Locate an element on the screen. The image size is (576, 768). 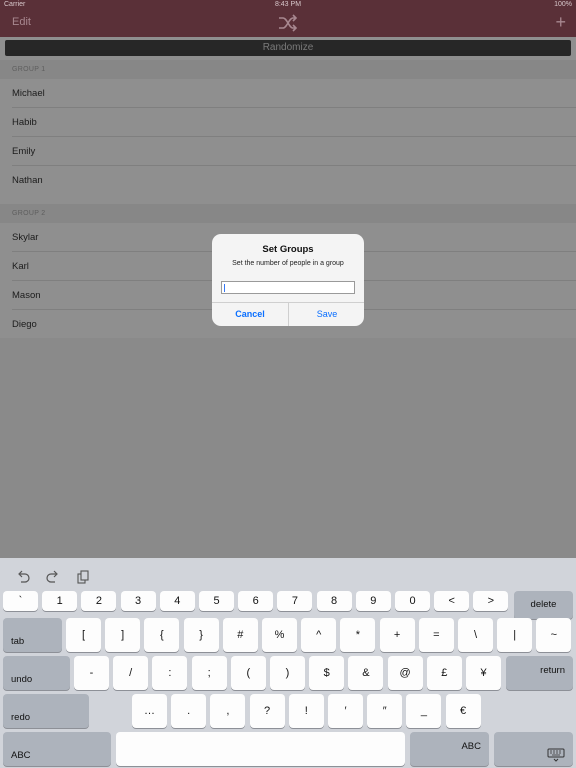
tab-key: tab is located at coordinates (32, 635).